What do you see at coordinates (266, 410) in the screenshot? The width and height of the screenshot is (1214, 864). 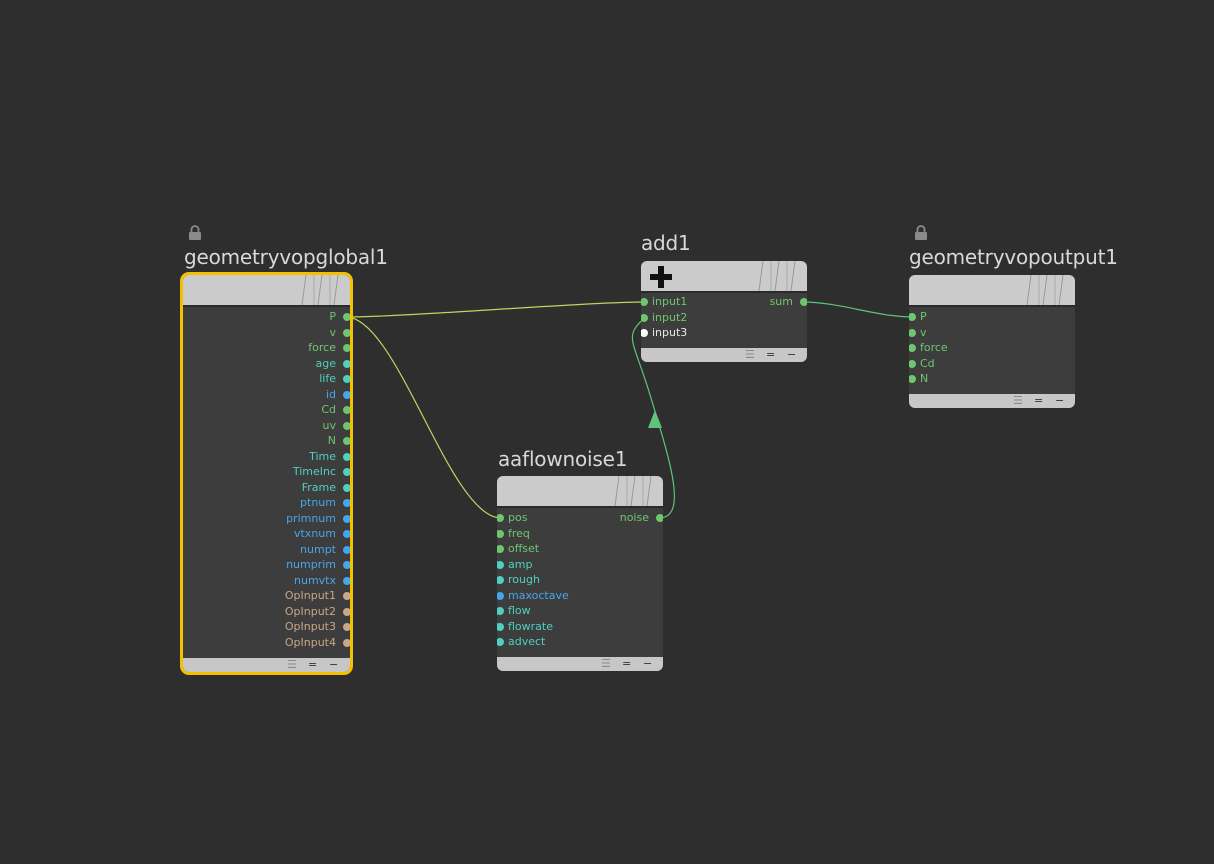 I see `output-port-cd: Cd` at bounding box center [266, 410].